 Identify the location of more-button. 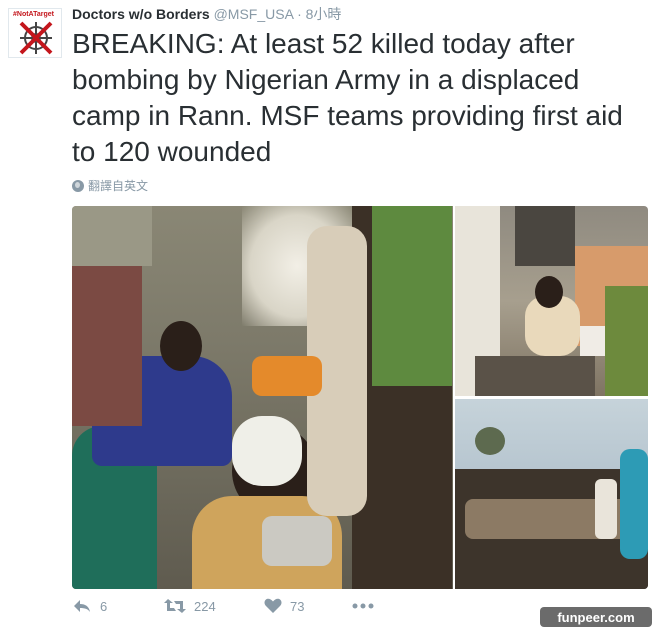
(363, 606).